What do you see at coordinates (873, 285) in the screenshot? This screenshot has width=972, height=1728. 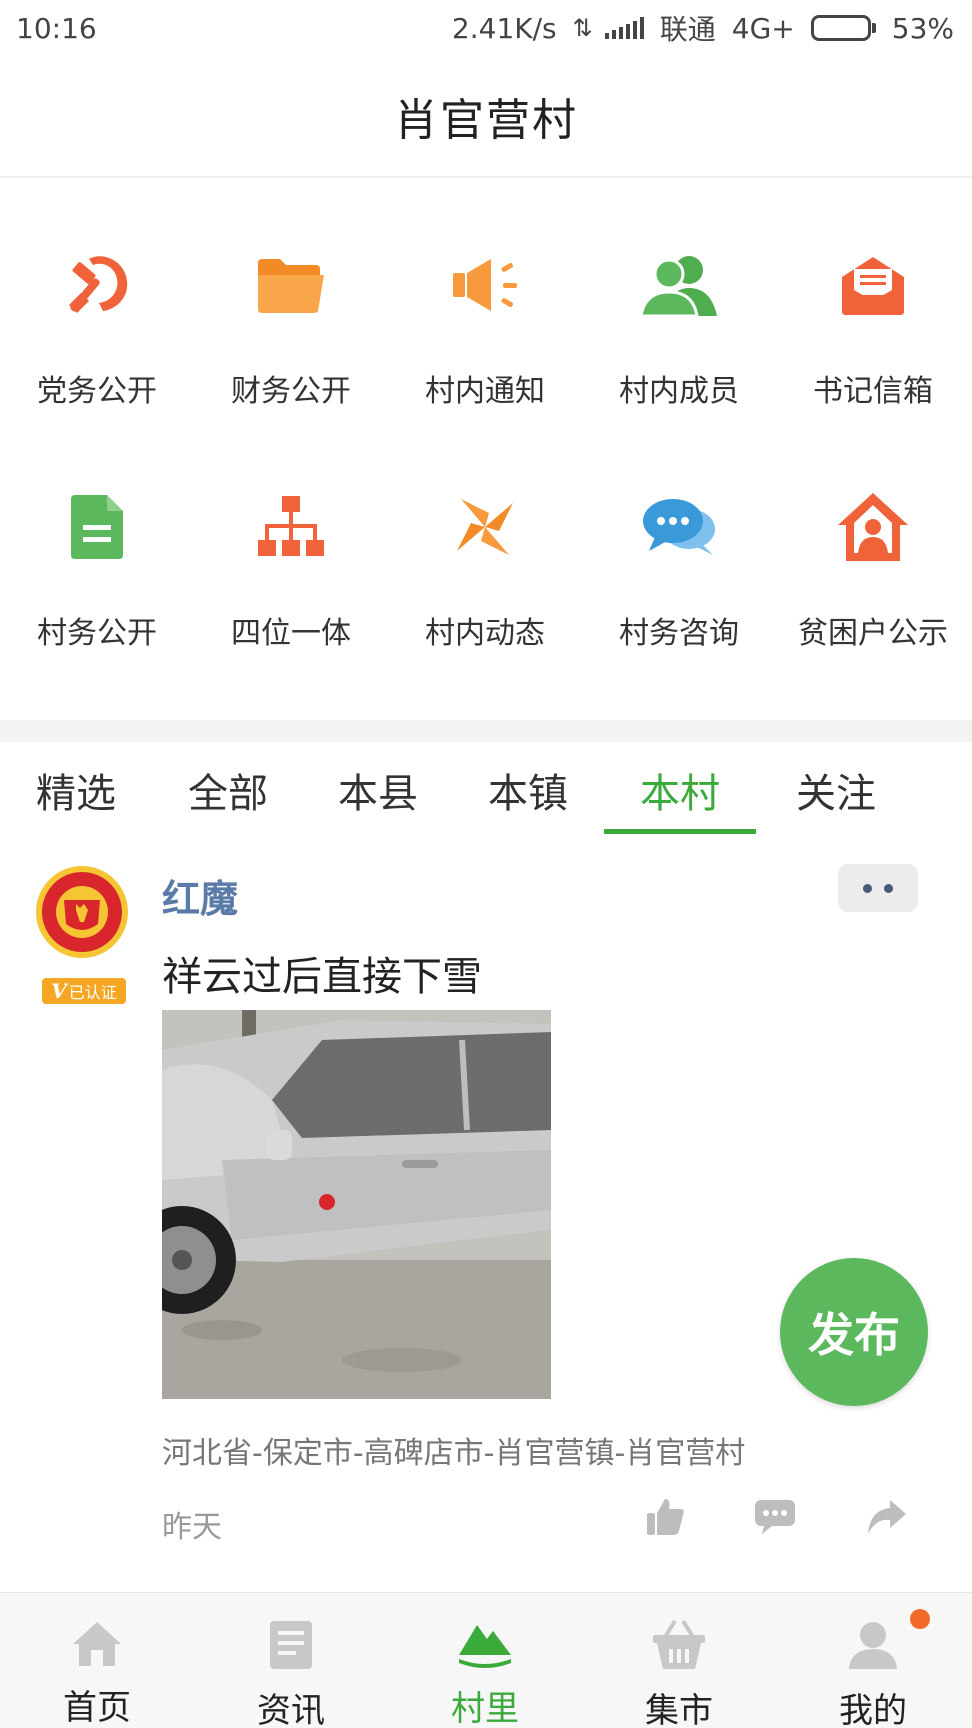 I see `mailbox-icon` at bounding box center [873, 285].